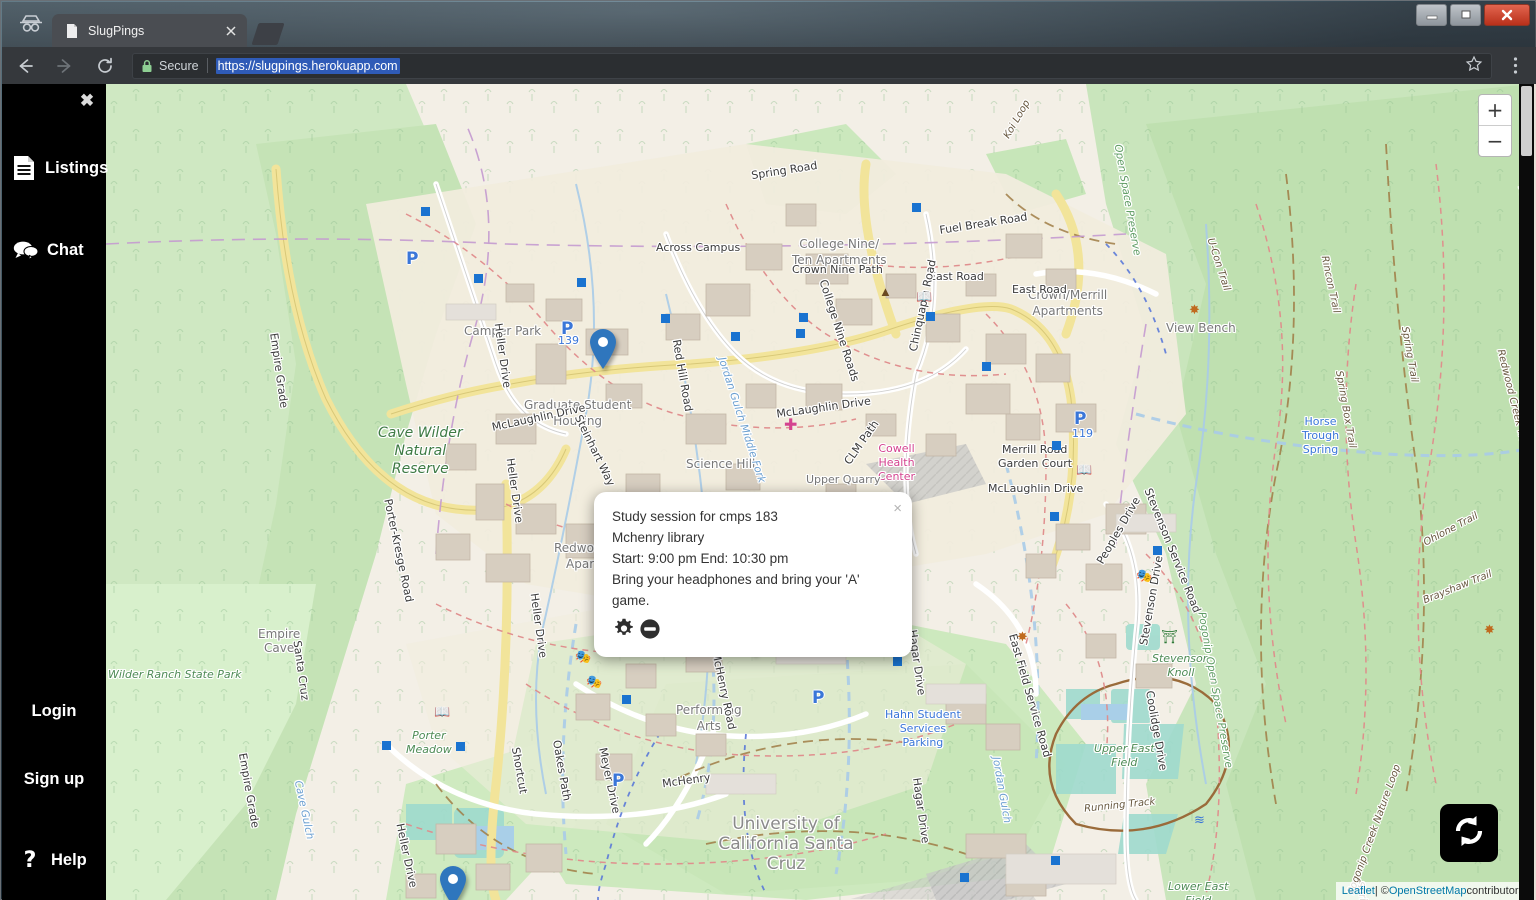 This screenshot has width=1536, height=900. I want to click on browser-tab: SlugPings, so click(149, 30).